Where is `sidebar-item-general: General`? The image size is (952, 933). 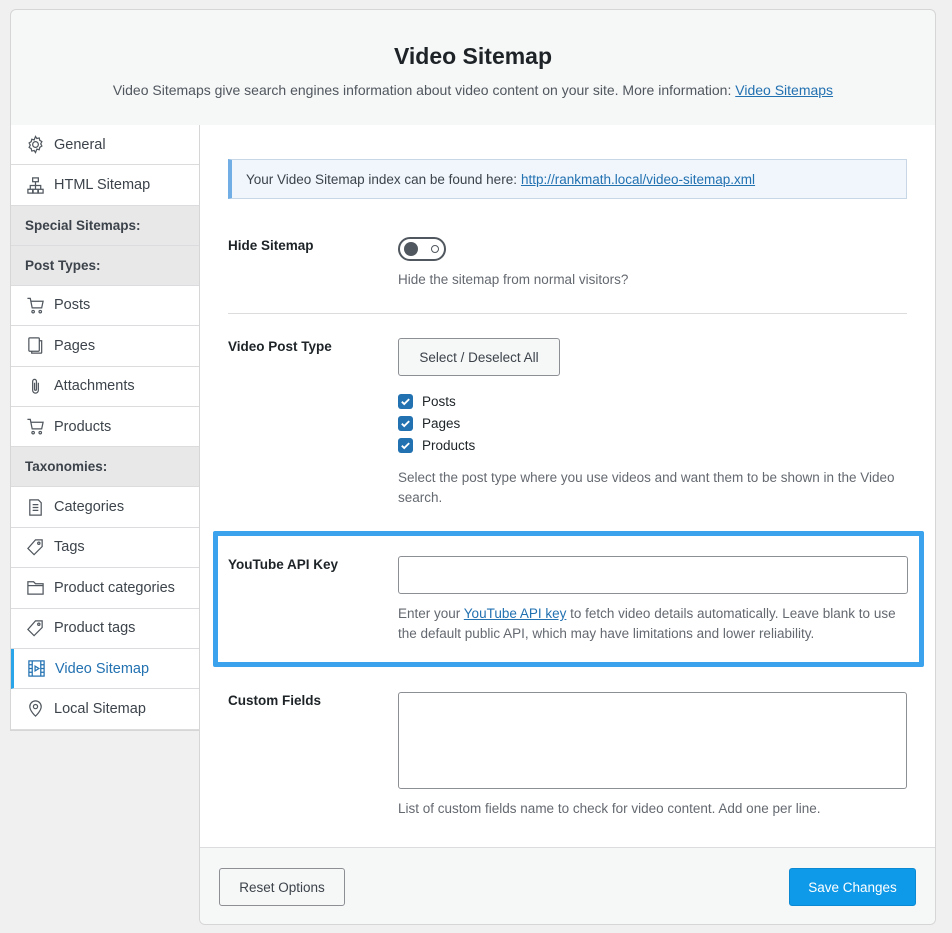
sidebar-item-general: General is located at coordinates (105, 145).